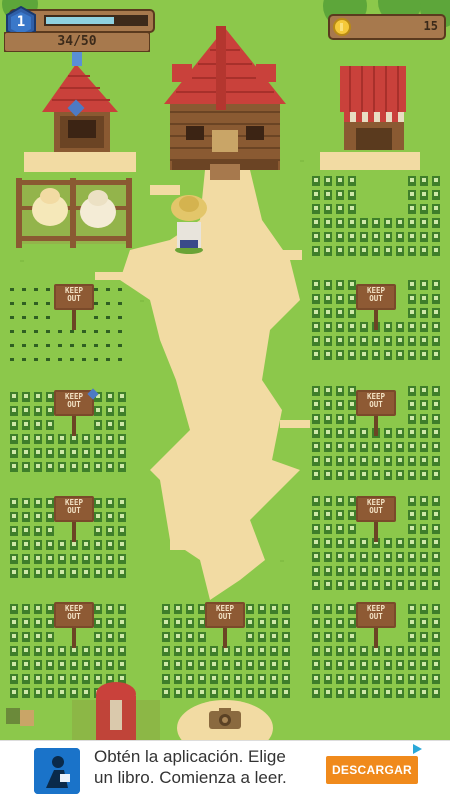  What do you see at coordinates (417, 748) in the screenshot?
I see `ad-choices-icon` at bounding box center [417, 748].